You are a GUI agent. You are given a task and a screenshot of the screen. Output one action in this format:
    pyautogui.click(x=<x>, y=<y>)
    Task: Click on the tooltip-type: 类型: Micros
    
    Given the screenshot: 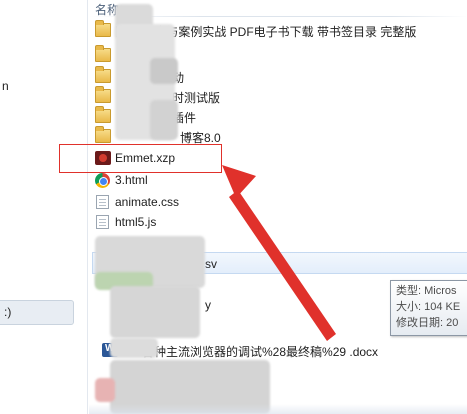 What is the action you would take?
    pyautogui.click(x=426, y=291)
    